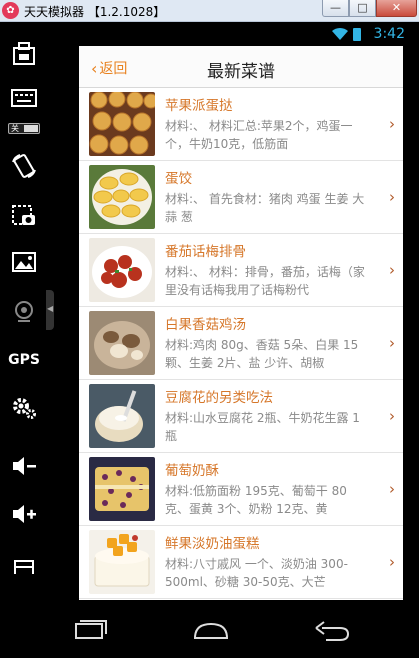 The image size is (419, 658). I want to click on recipe-description: 材料:低筋面粉 195克、葡萄干 80克、蛋黄 3个、奶粉 12克、黄, so click(256, 500).